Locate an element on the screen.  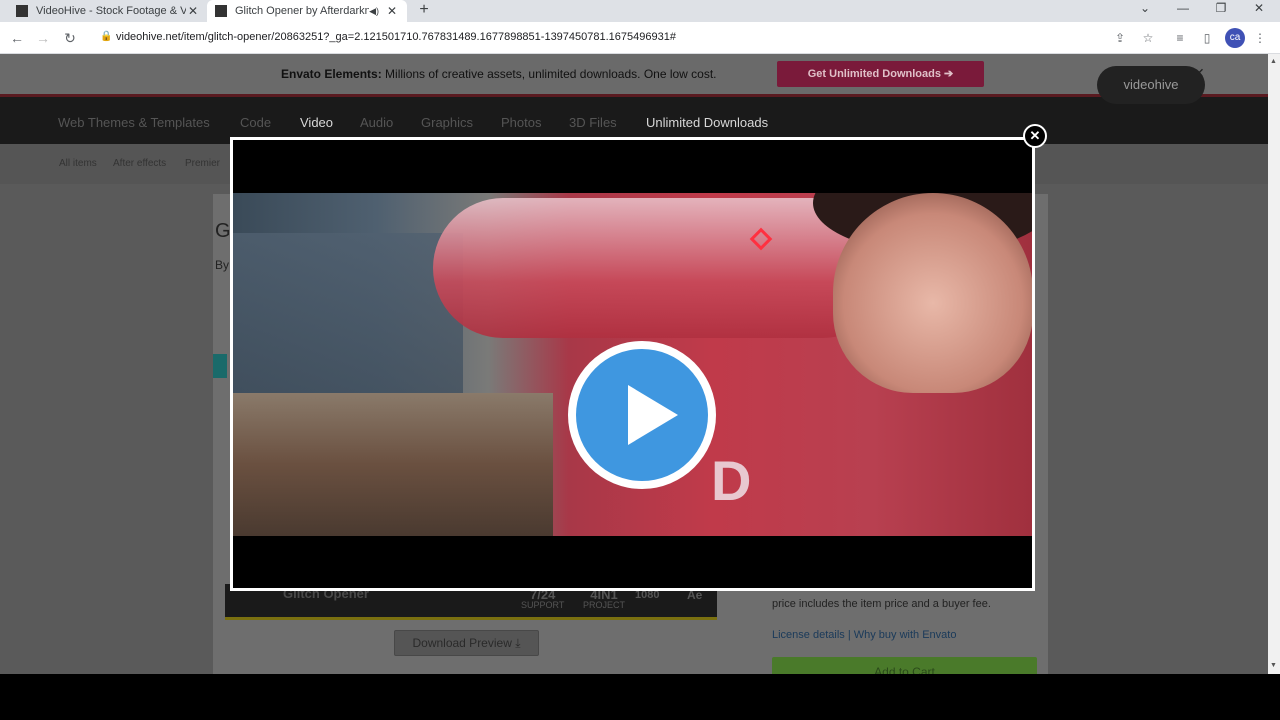
subnav-all-items: All items is located at coordinates (78, 163).